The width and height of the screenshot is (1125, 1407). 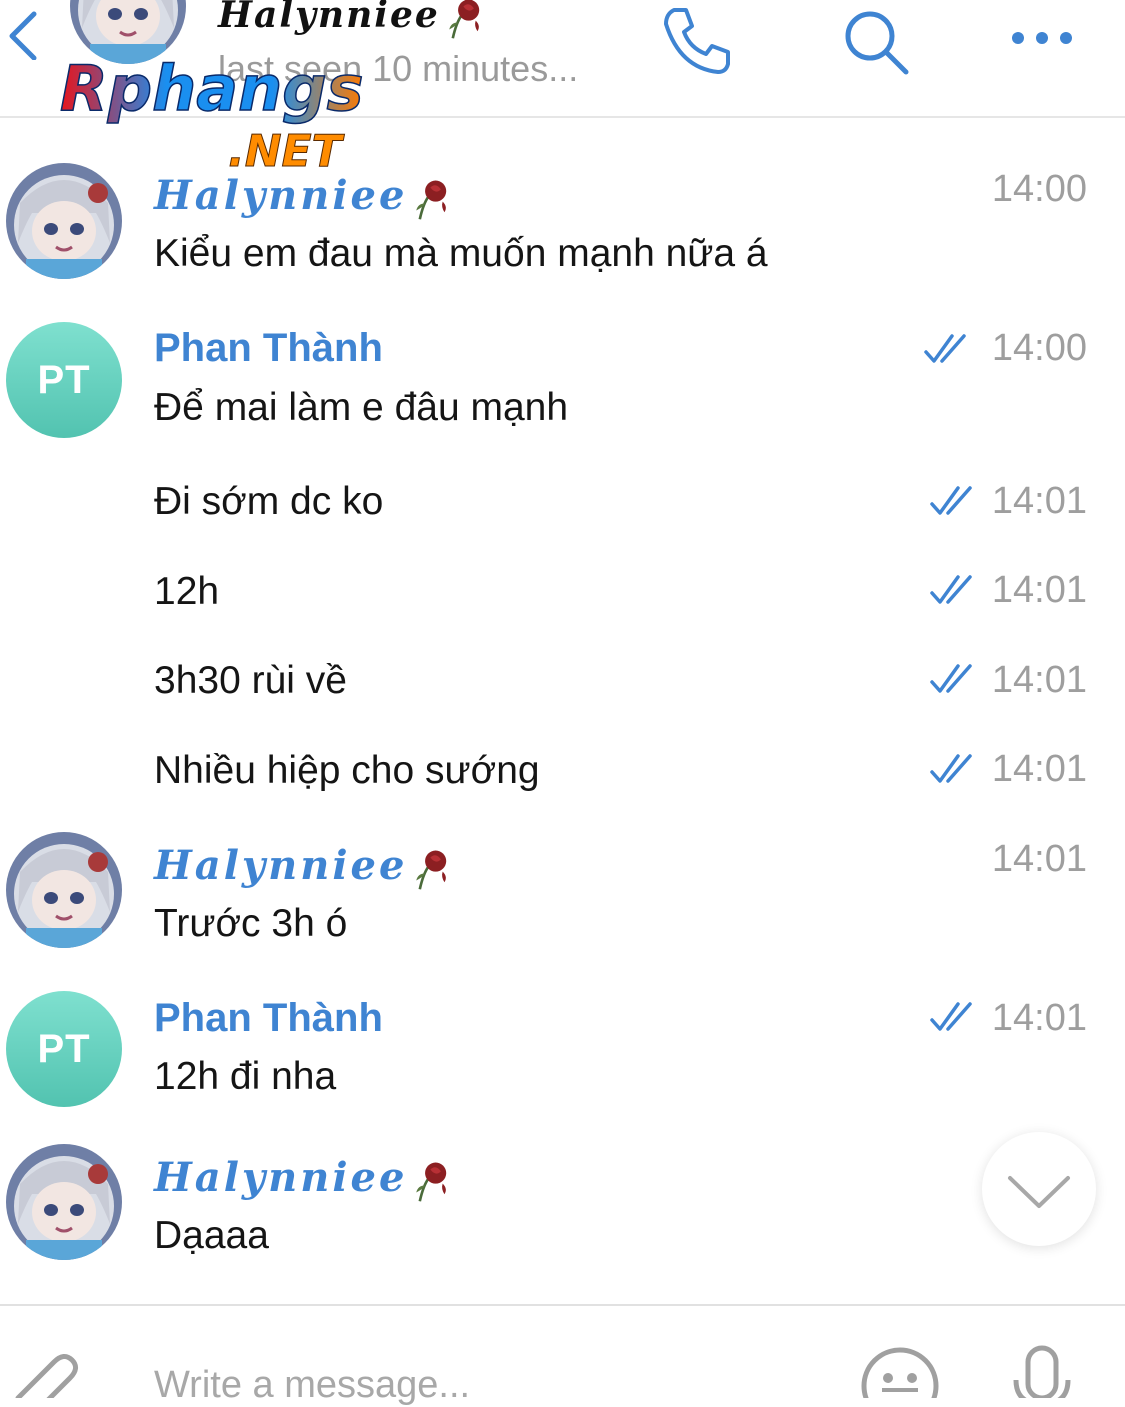 I want to click on message-text: Kiểu em đau mà muốn mạnh nữa á, so click(x=461, y=254).